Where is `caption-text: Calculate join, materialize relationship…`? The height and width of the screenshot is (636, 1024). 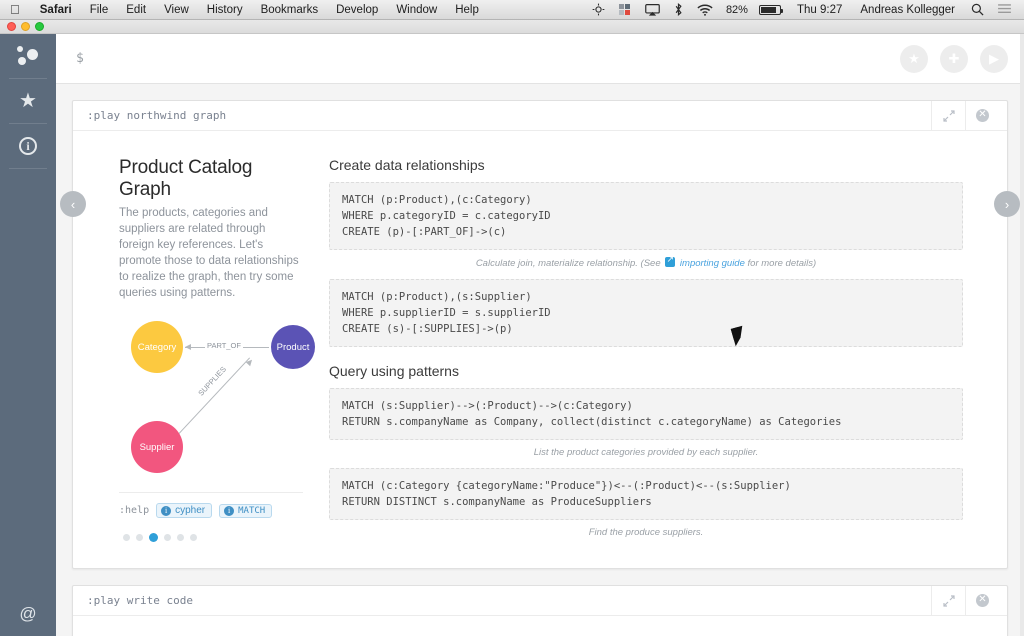 caption-text: Calculate join, materialize relationship… is located at coordinates (568, 263).